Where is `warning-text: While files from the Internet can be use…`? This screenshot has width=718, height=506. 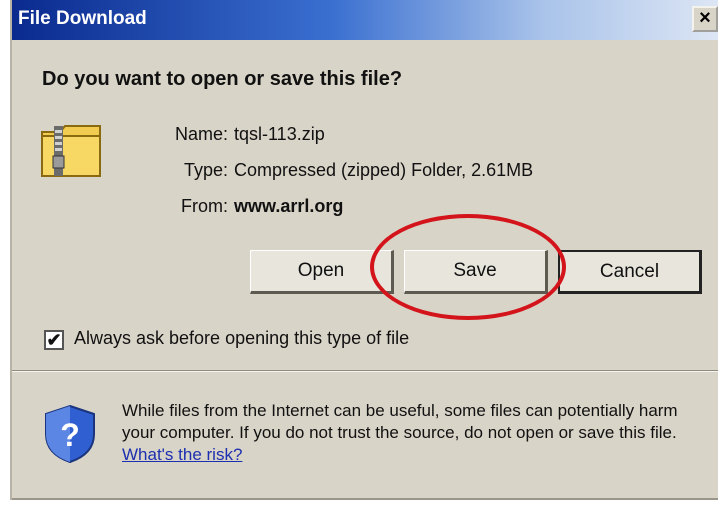
warning-text: While files from the Internet can be use… is located at coordinates (400, 421).